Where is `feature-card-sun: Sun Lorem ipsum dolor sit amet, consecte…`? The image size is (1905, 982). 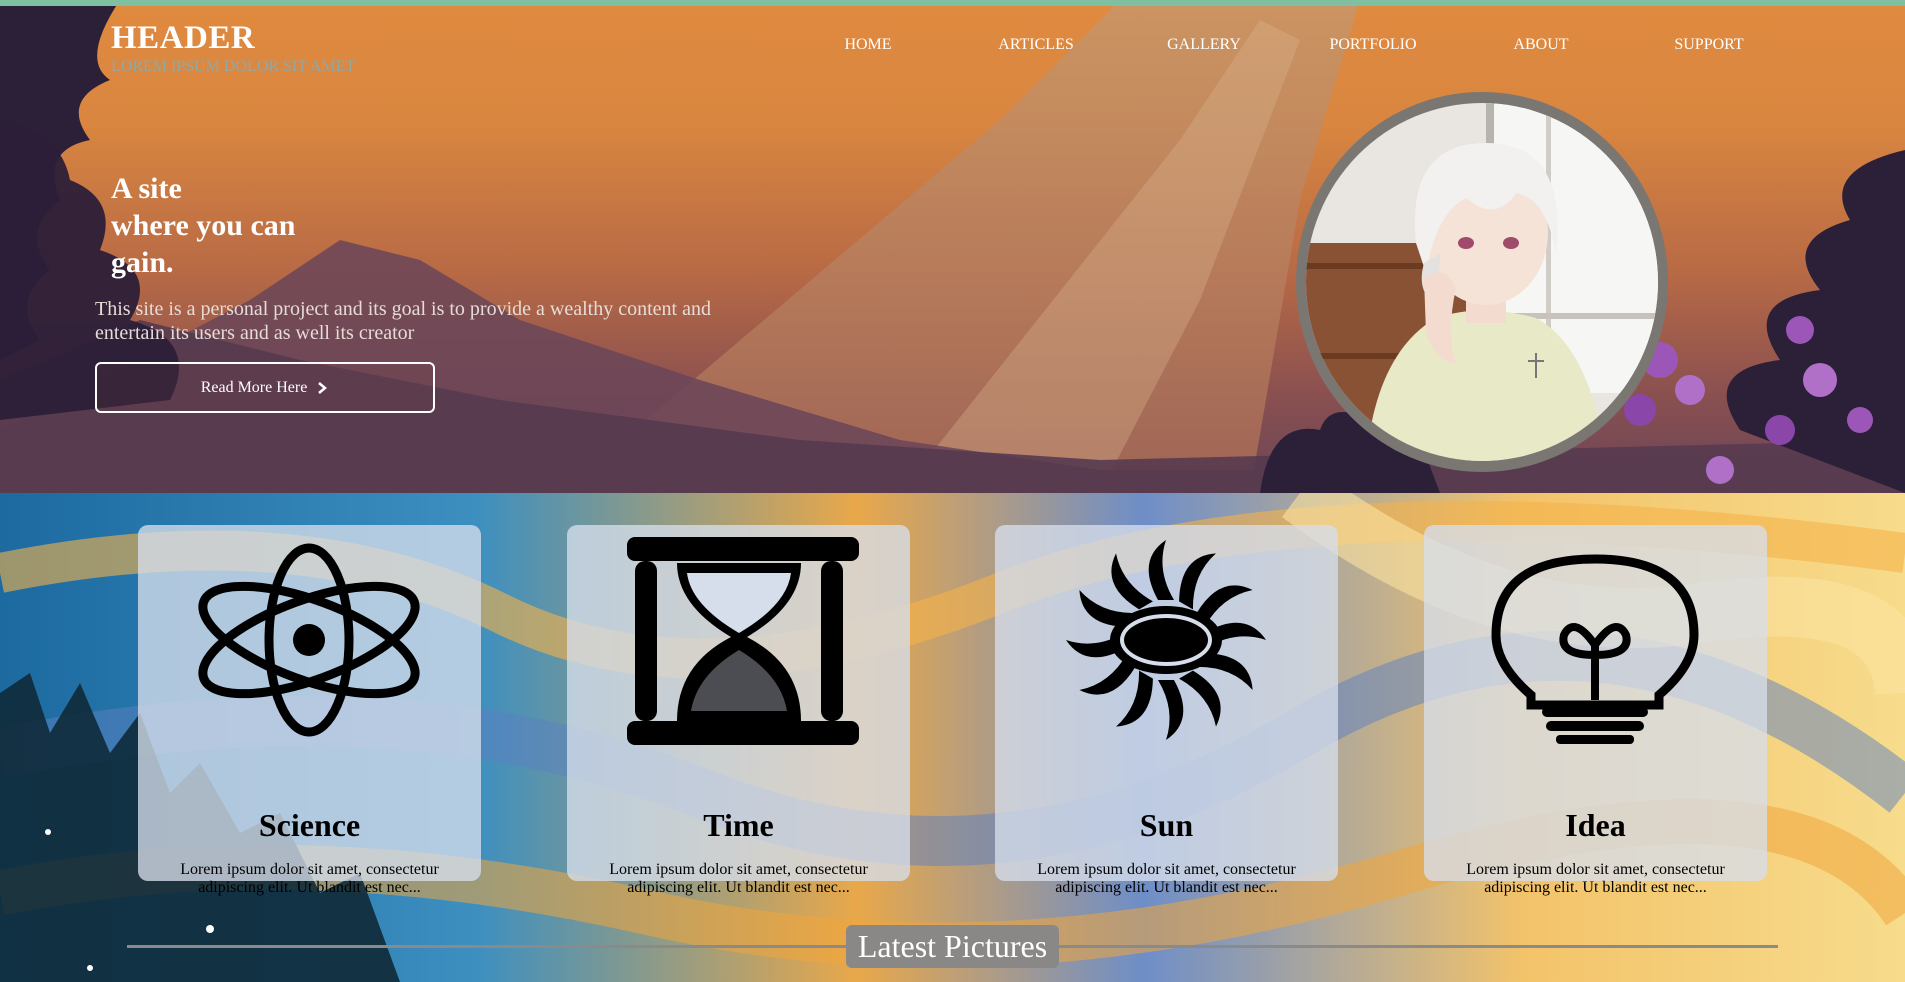
feature-card-sun: Sun Lorem ipsum dolor sit amet, consecte… is located at coordinates (1166, 710).